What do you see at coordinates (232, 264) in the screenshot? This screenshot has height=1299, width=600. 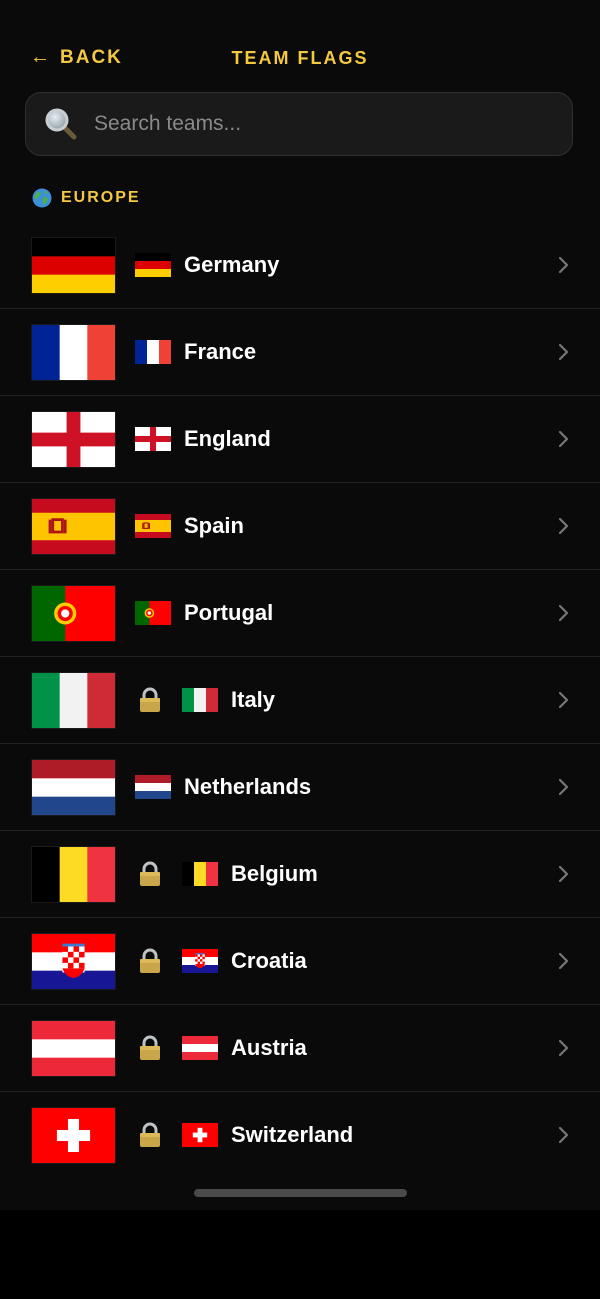 I see `team-name: Germany` at bounding box center [232, 264].